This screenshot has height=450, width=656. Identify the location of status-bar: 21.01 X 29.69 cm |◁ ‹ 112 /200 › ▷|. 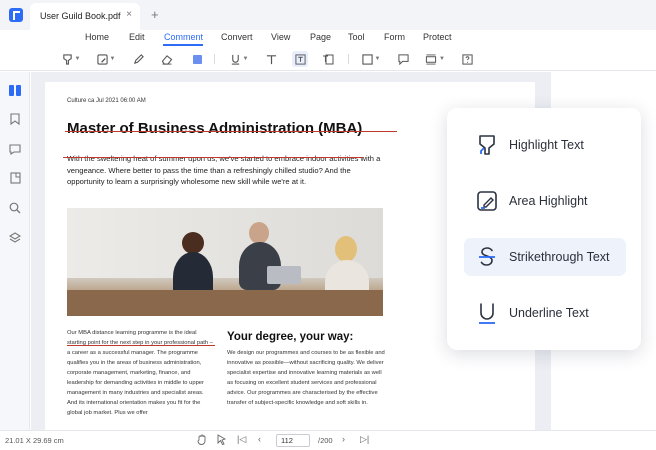
(328, 440).